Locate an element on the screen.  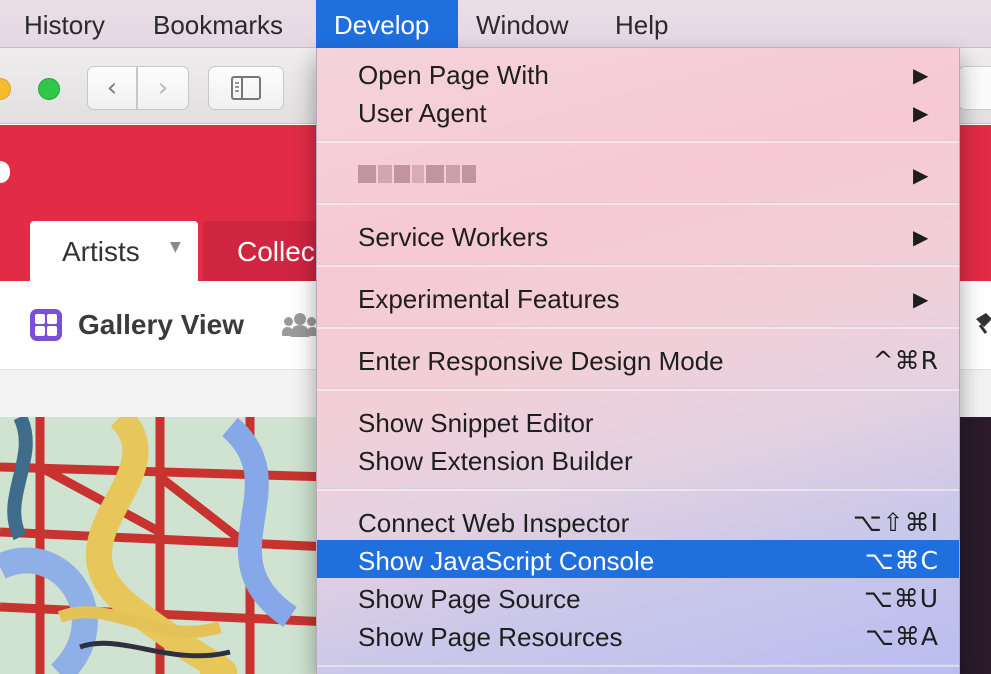
menu-item-user-agent: User Agent ▶ is located at coordinates (638, 111).